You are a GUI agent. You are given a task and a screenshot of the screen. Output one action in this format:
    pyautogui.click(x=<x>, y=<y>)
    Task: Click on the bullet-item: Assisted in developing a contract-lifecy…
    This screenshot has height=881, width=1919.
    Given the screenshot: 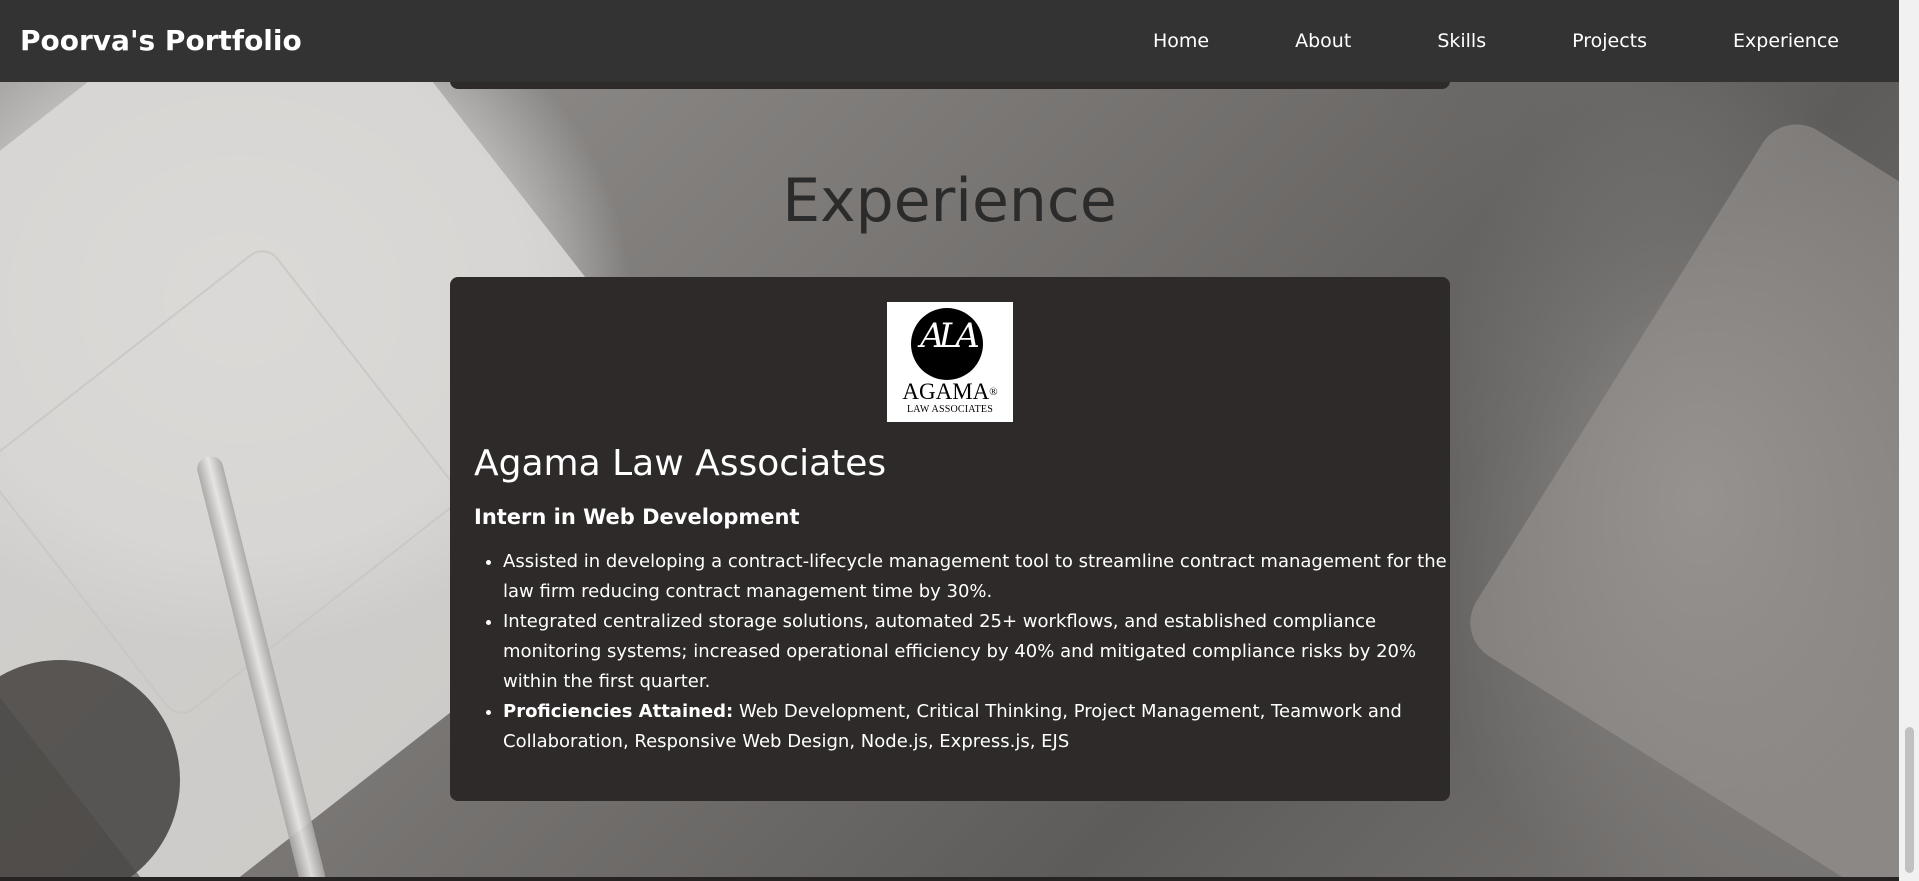 What is the action you would take?
    pyautogui.click(x=981, y=577)
    